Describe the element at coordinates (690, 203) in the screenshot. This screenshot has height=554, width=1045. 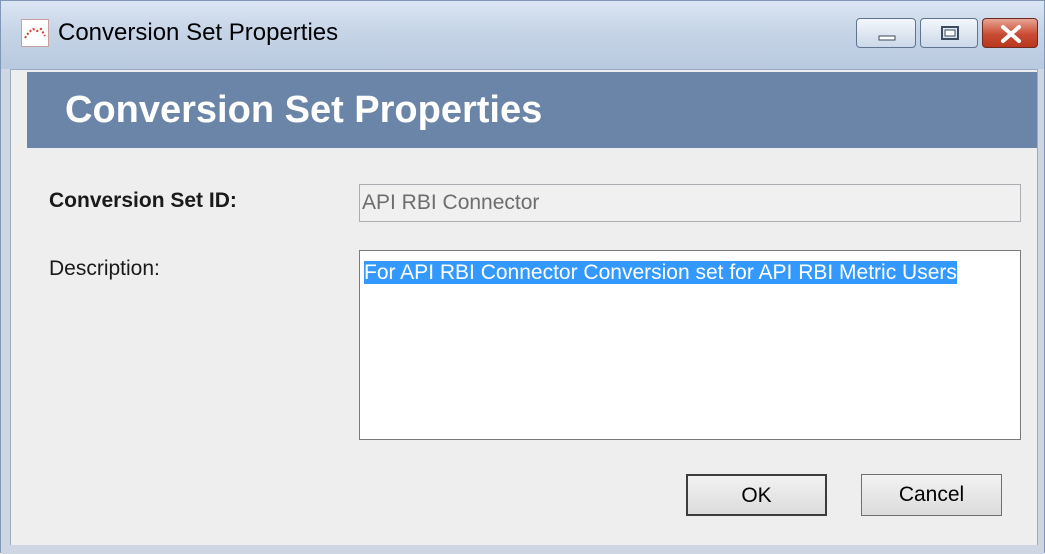
I see `conversion-set-id-field: API RBI Connector` at that location.